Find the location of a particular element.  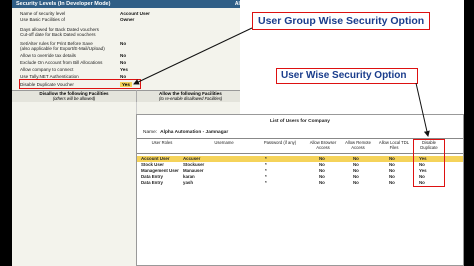

sec-row-value: Owner is located at coordinates (127, 19).